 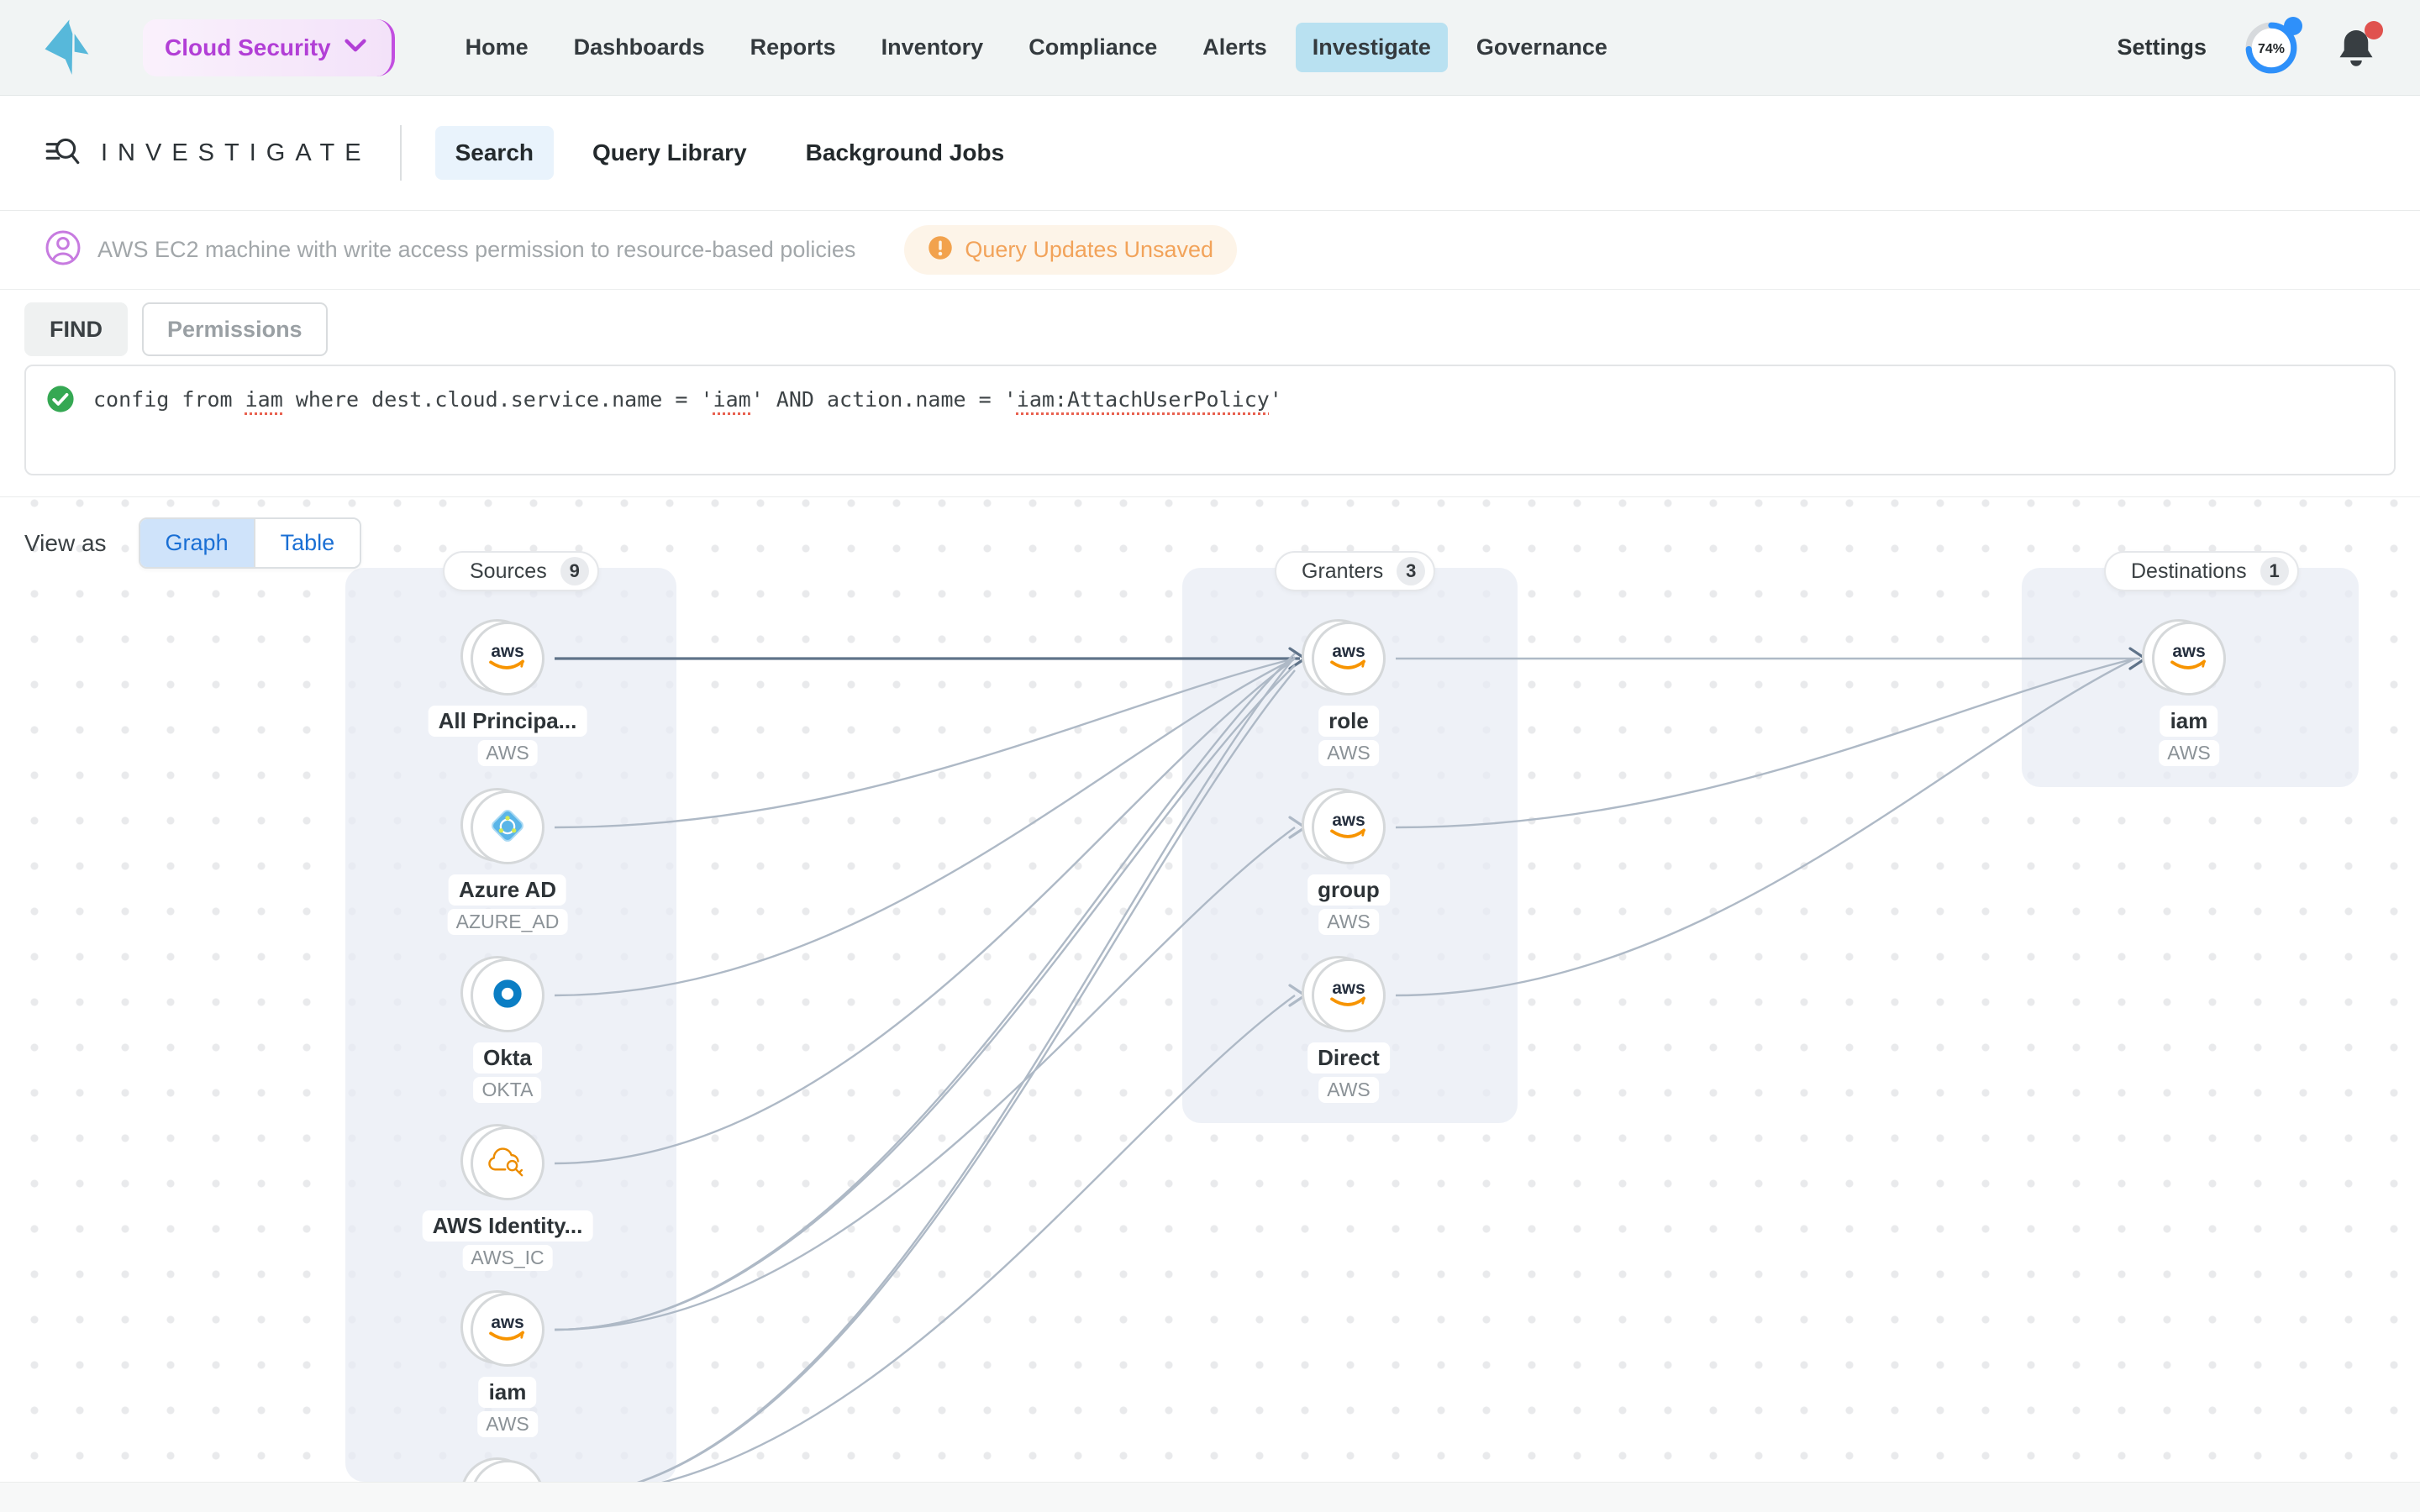 I want to click on node-sublabel: AZURE_AD, so click(x=508, y=922).